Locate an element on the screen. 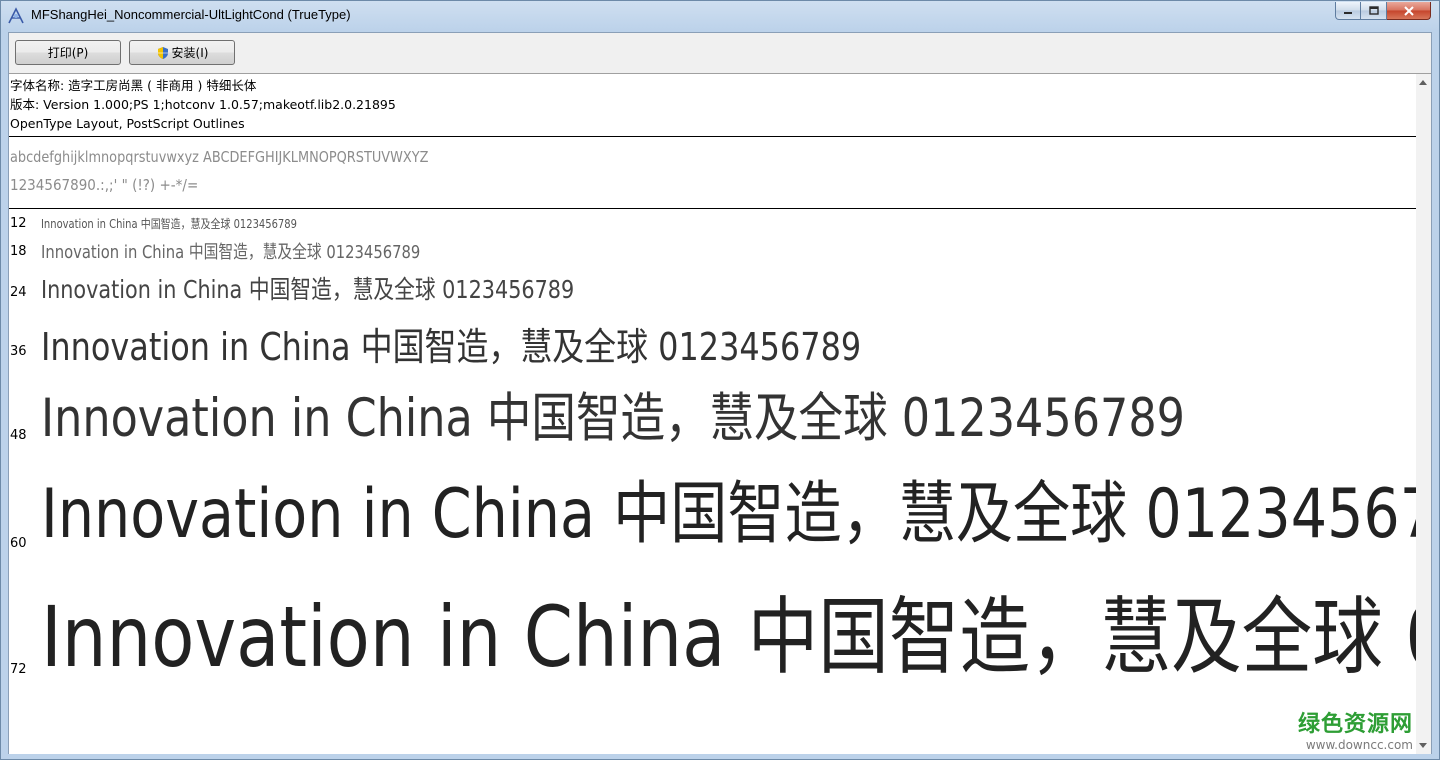 This screenshot has width=1440, height=760. minimize-icon is located at coordinates (1348, 12).